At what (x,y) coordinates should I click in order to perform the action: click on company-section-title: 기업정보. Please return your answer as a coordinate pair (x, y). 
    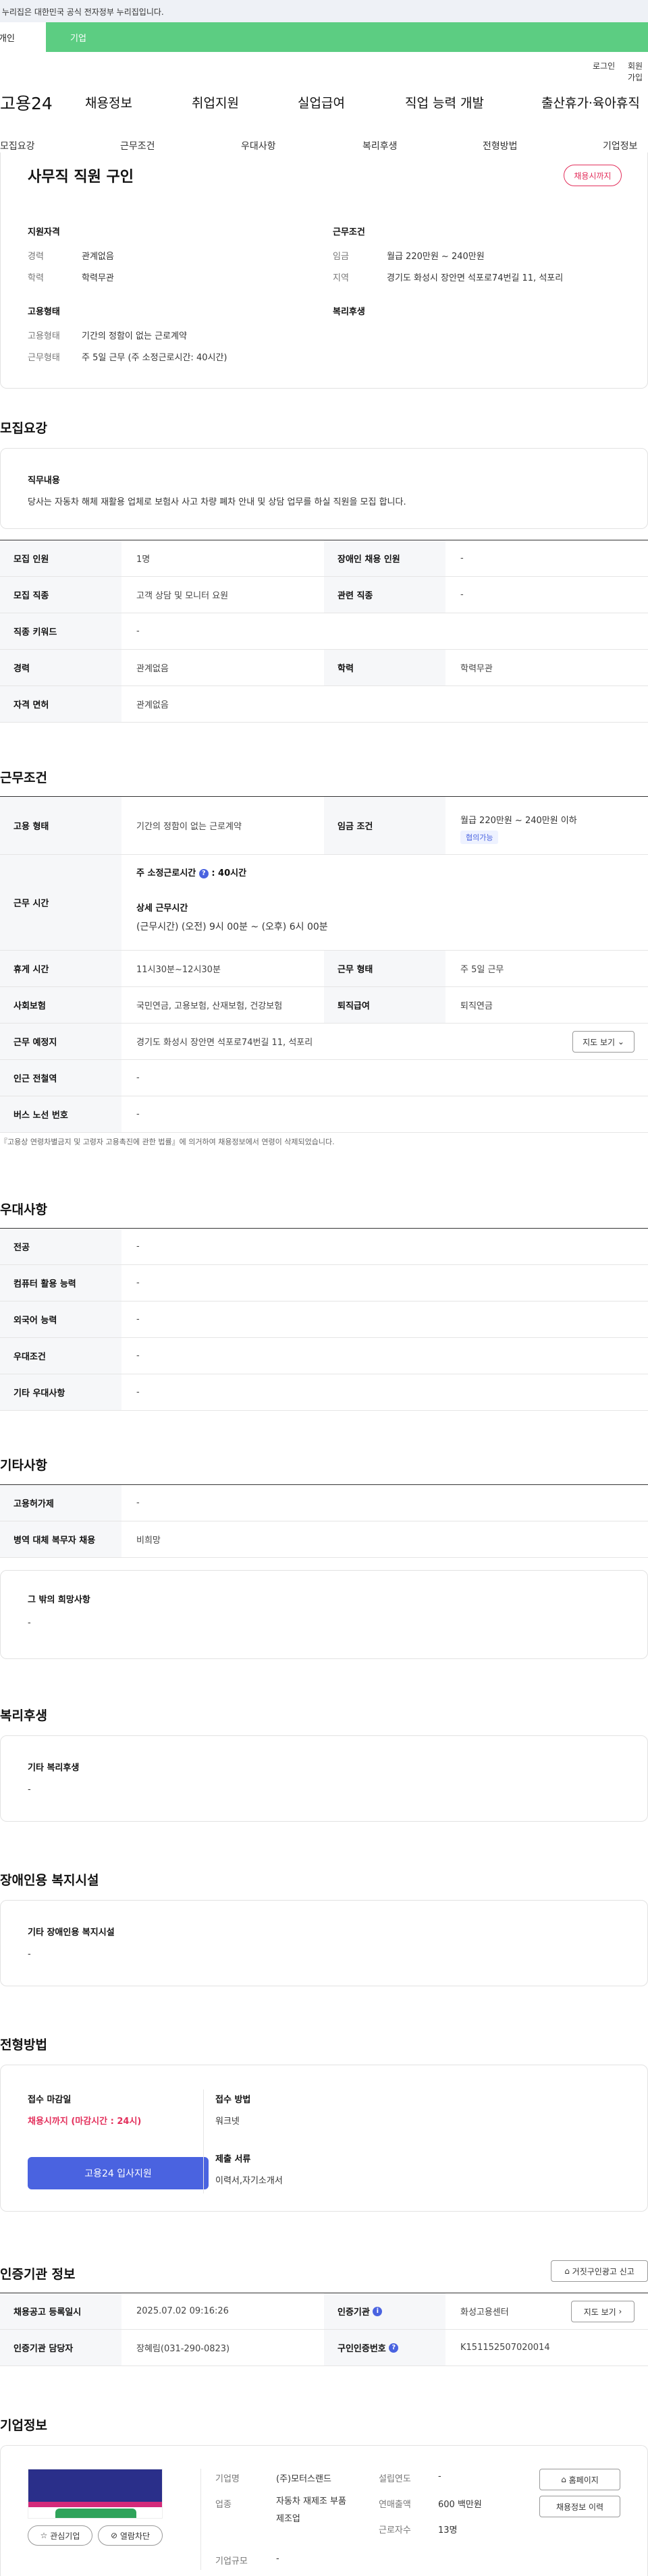
    Looking at the image, I should click on (23, 2425).